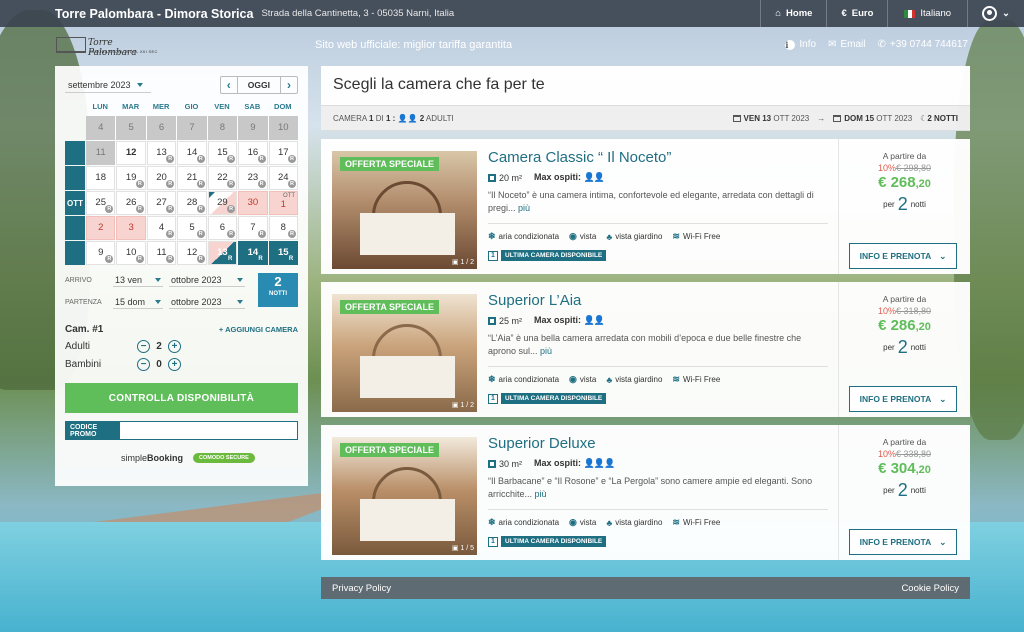 This screenshot has width=1024, height=632. What do you see at coordinates (143, 364) in the screenshot?
I see `children-minus-button: −` at bounding box center [143, 364].